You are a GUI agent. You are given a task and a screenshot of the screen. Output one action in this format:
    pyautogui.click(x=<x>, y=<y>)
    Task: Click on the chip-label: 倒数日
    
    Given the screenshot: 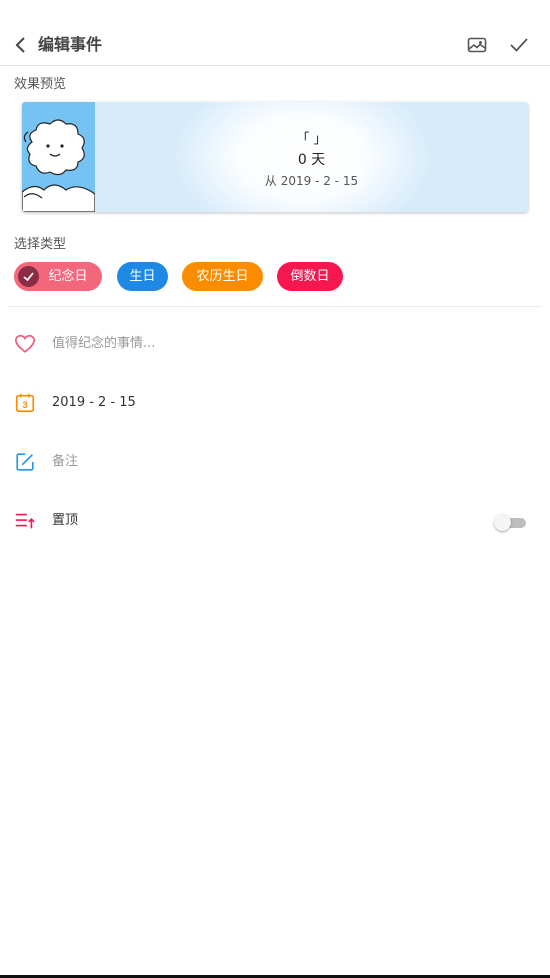 What is the action you would take?
    pyautogui.click(x=310, y=276)
    